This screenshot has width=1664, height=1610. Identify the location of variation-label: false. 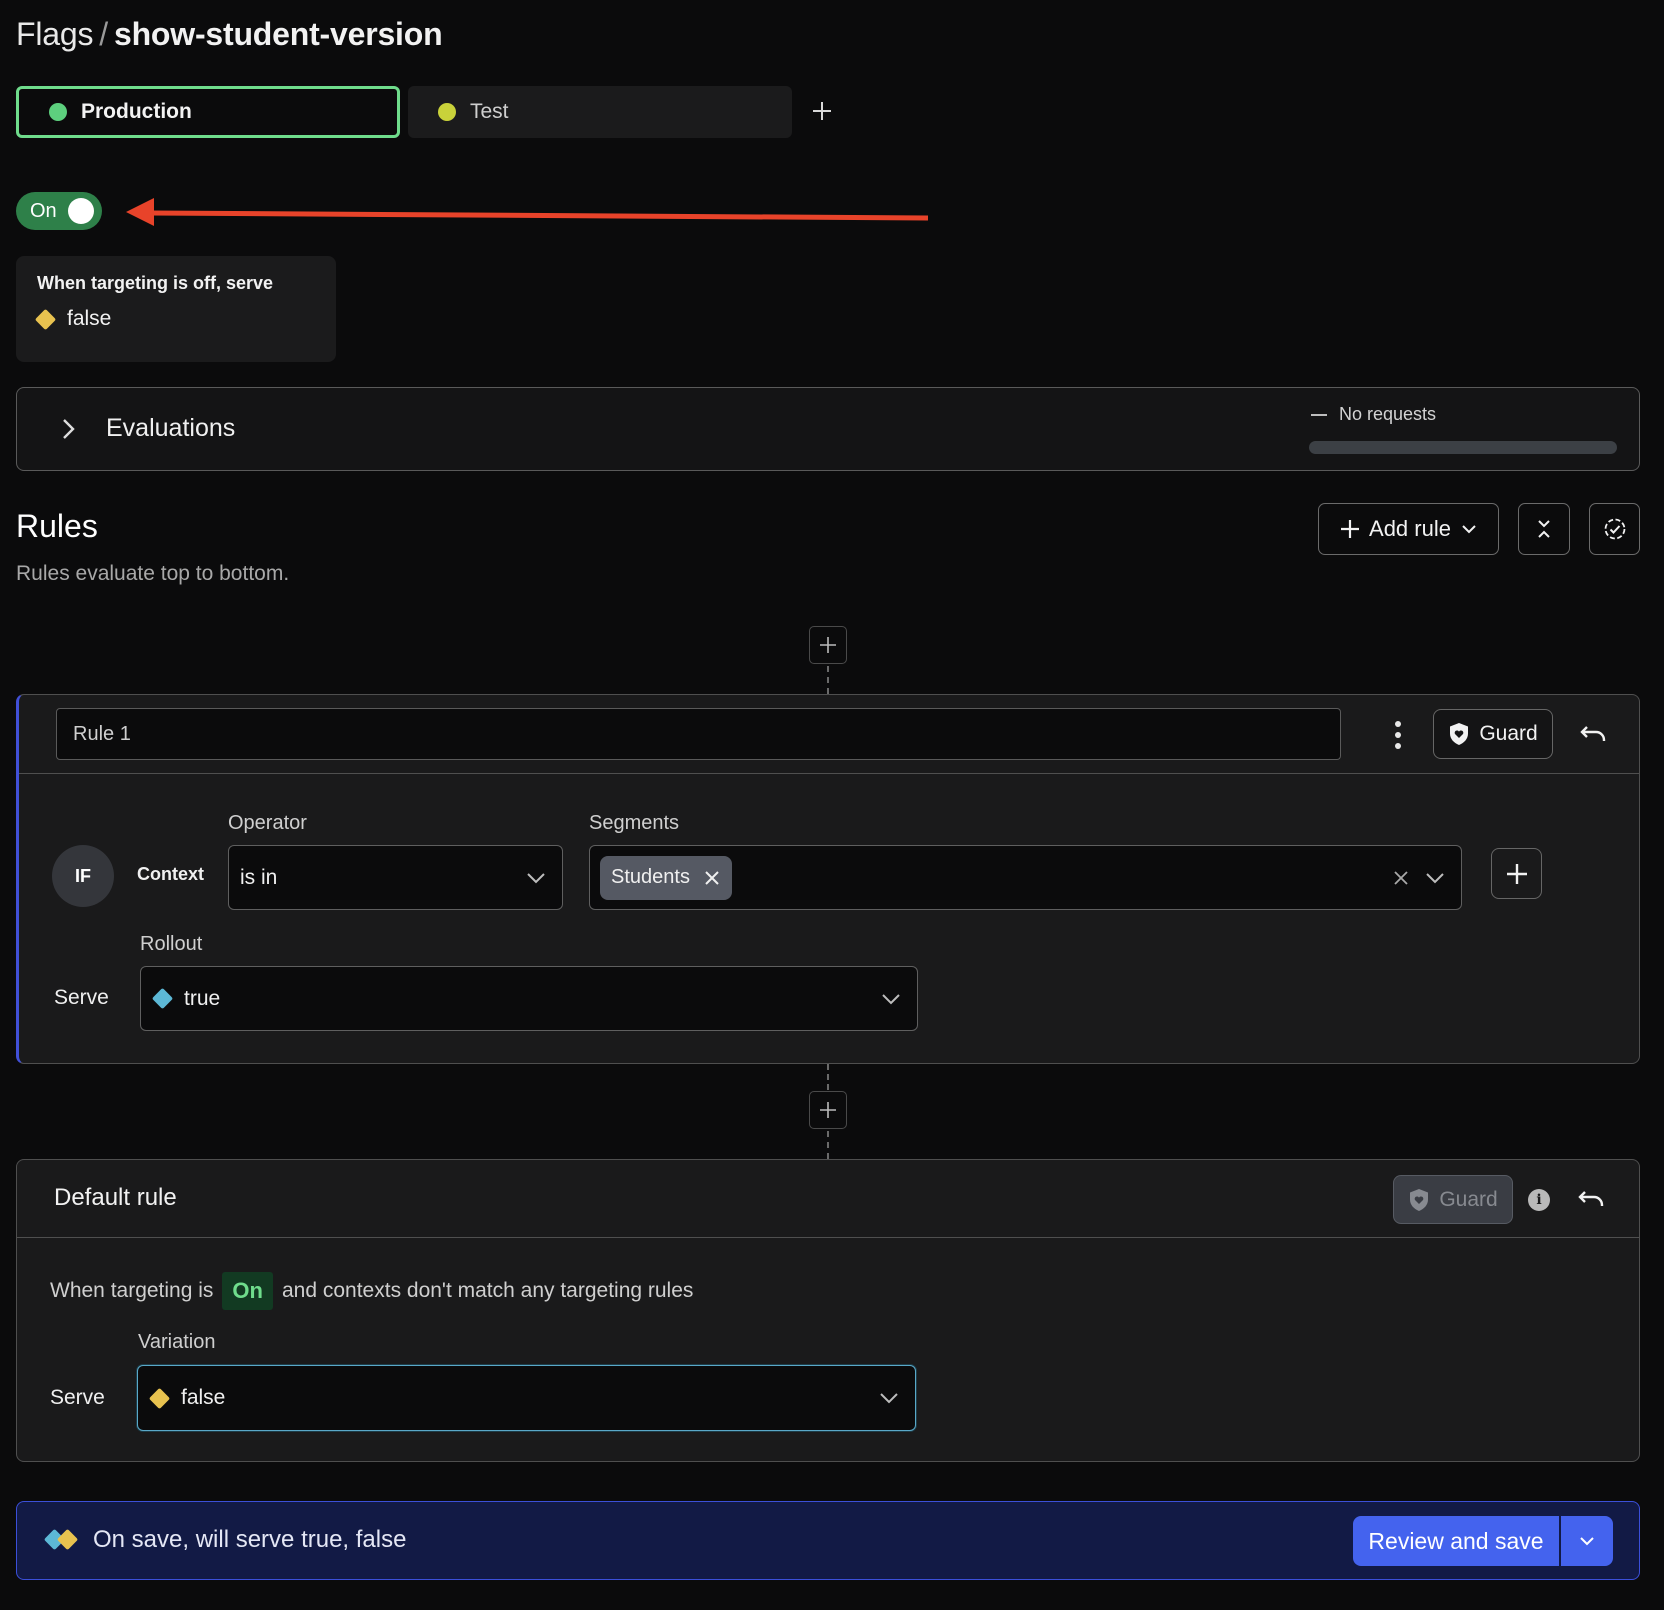
(89, 318).